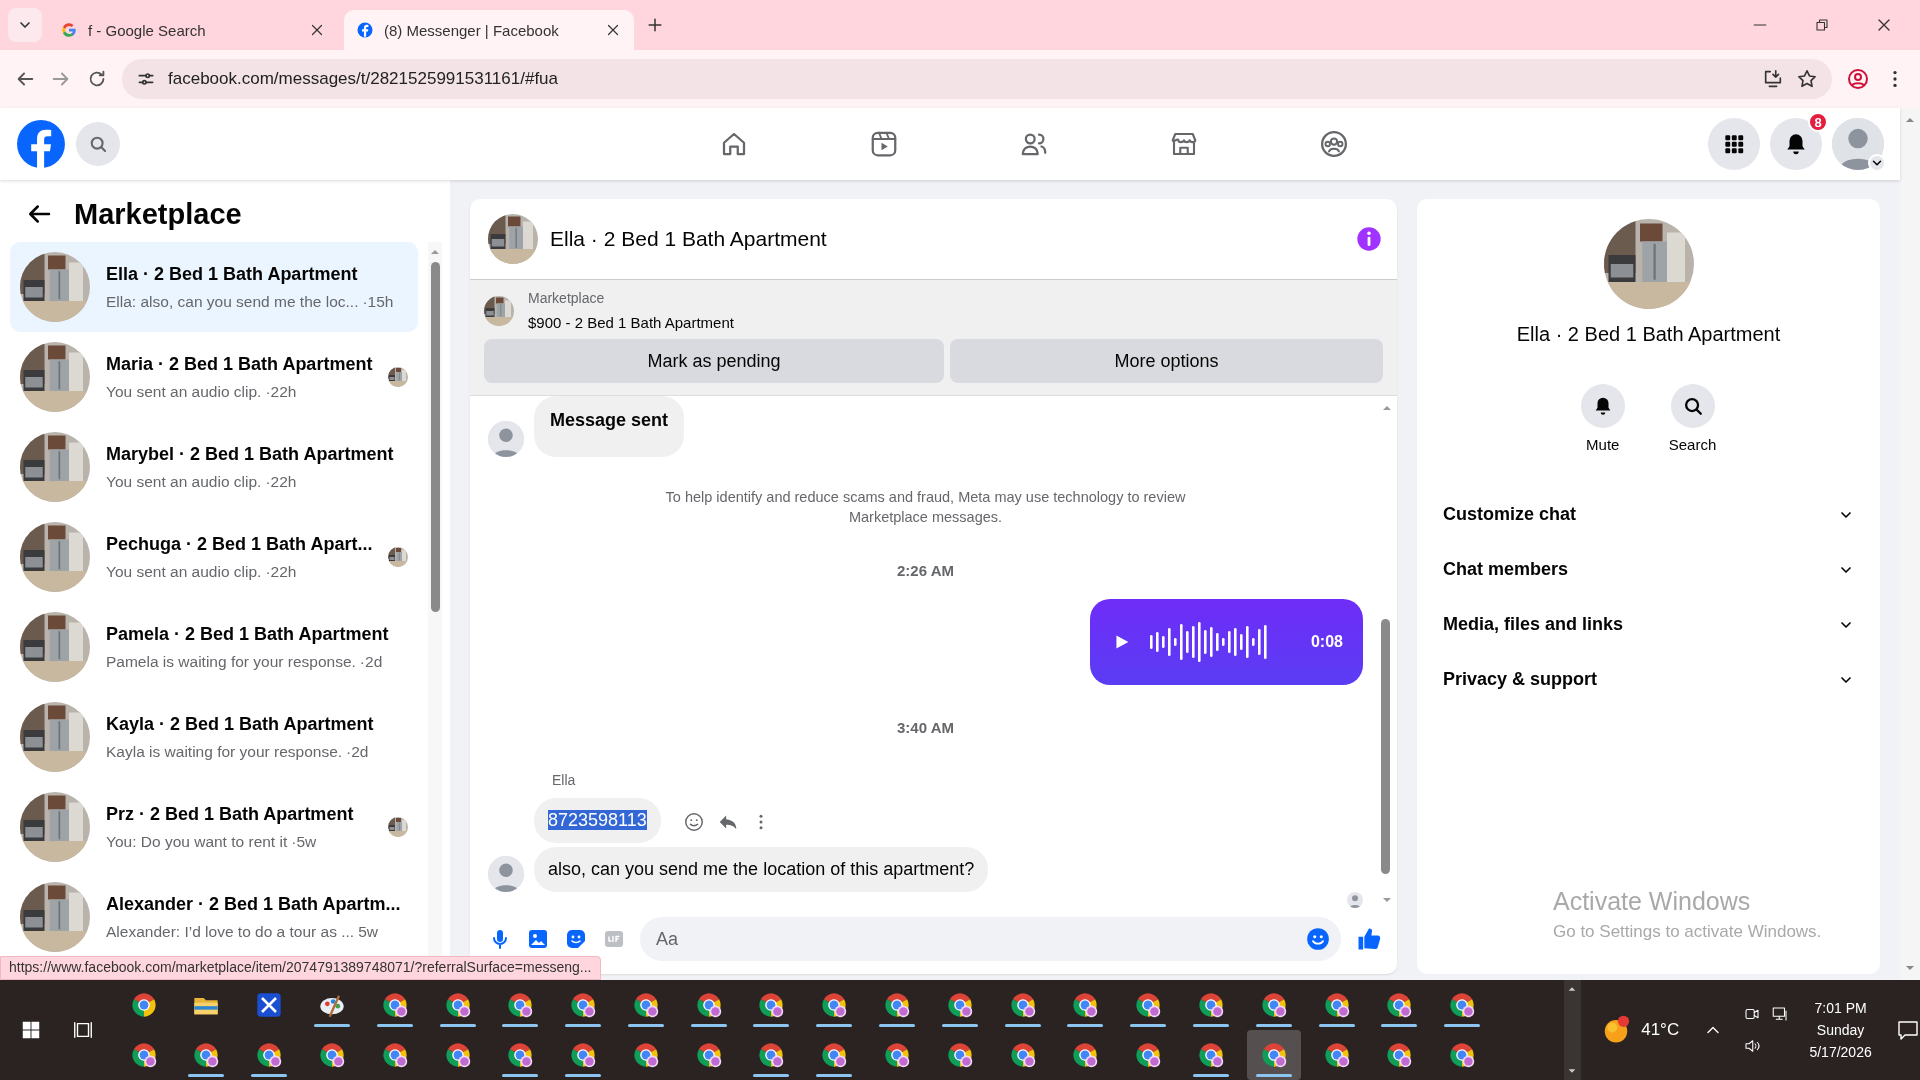  What do you see at coordinates (689, 239) in the screenshot?
I see `chat-title: Ella · 2 Bed 1 Bath Apartment` at bounding box center [689, 239].